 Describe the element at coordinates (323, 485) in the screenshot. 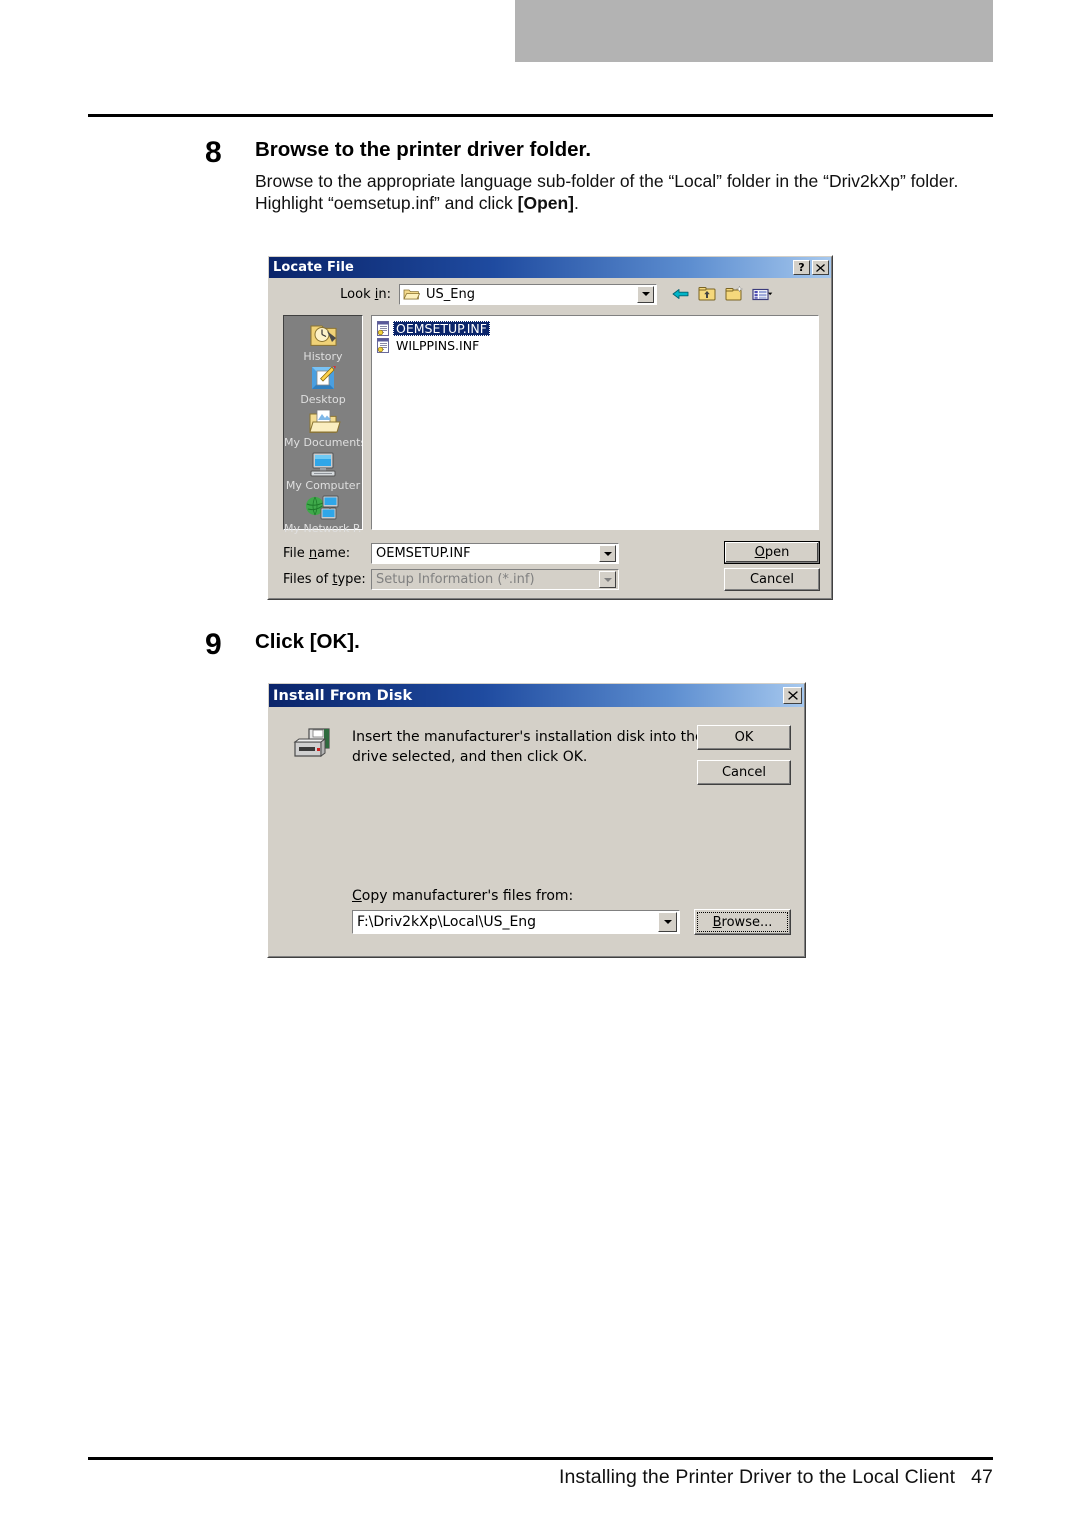

I see `place-label: My Computer` at that location.